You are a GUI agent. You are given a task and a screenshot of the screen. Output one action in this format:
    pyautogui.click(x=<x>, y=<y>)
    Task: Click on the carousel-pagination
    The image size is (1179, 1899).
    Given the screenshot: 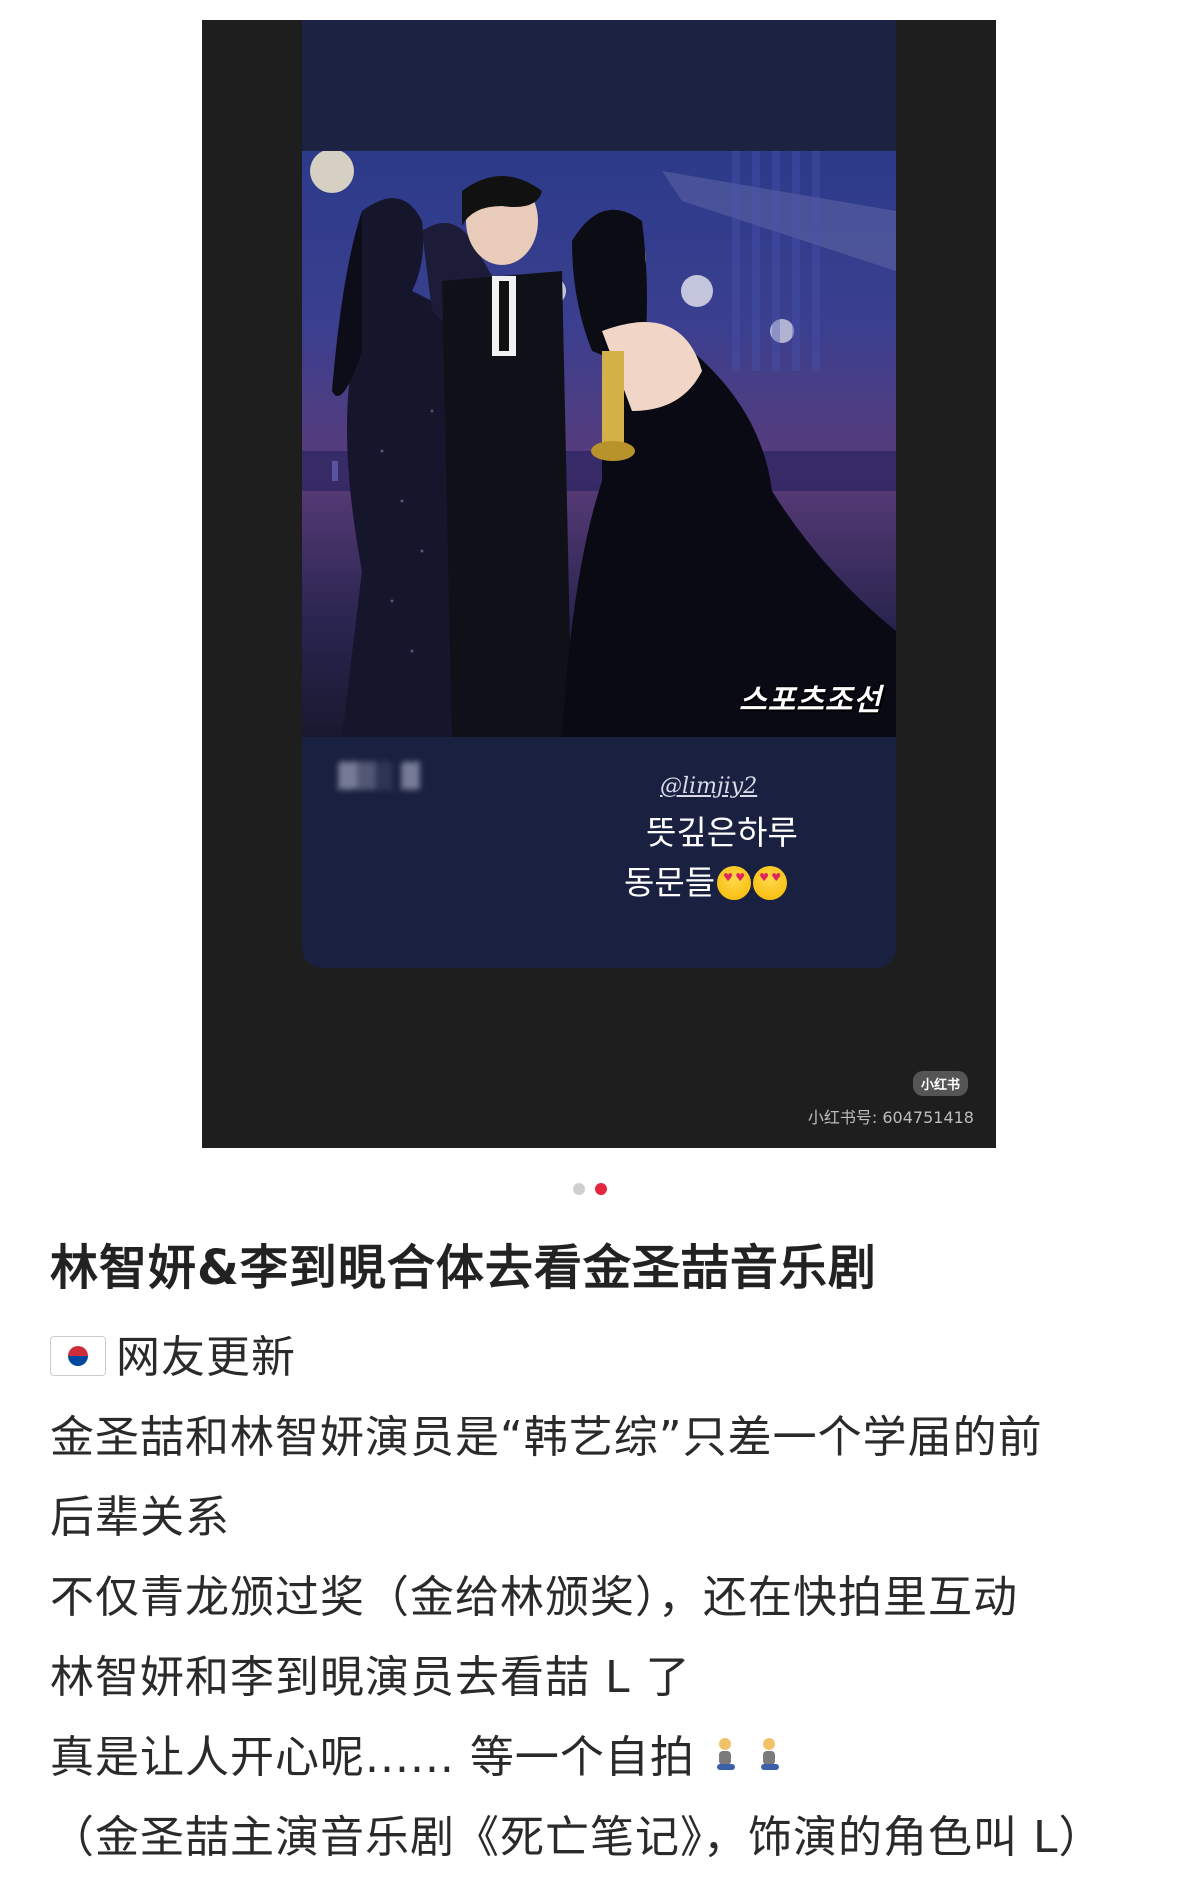 What is the action you would take?
    pyautogui.click(x=589, y=1189)
    